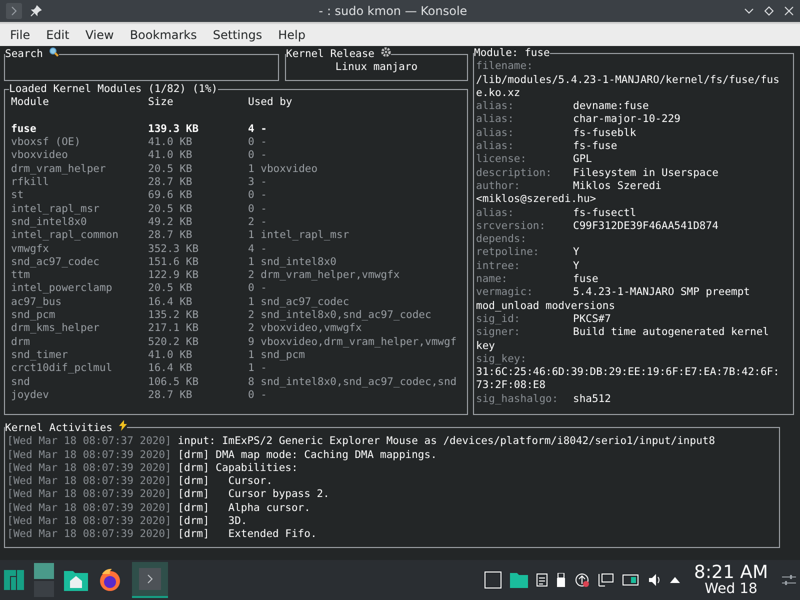 This screenshot has width=800, height=600. Describe the element at coordinates (447, 441) in the screenshot. I see `log-message: input: ImExPS/2 Generic Explorer Mouse as /devices/platform/i8042/serio1/input/input8` at that location.